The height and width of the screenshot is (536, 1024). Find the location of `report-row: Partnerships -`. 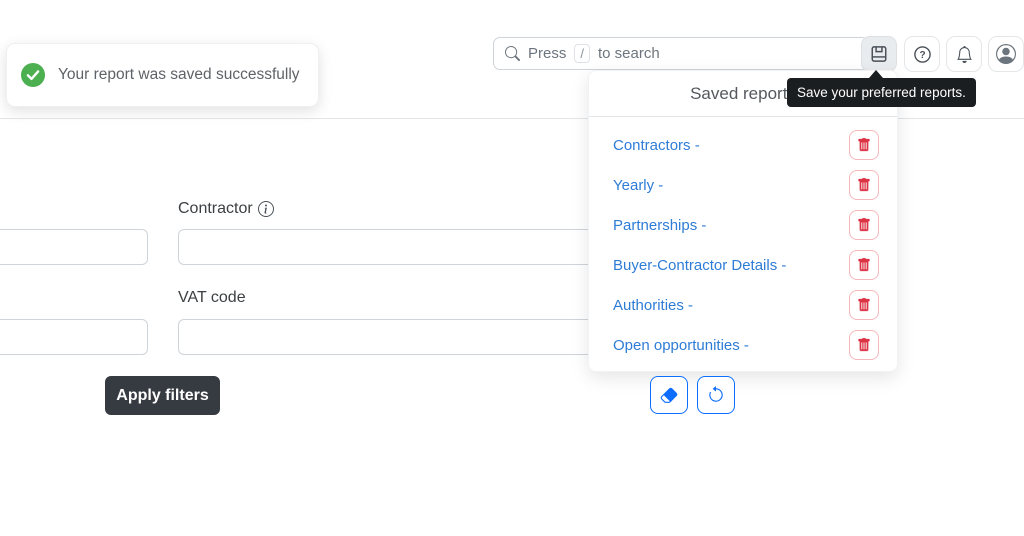

report-row: Partnerships - is located at coordinates (746, 225).